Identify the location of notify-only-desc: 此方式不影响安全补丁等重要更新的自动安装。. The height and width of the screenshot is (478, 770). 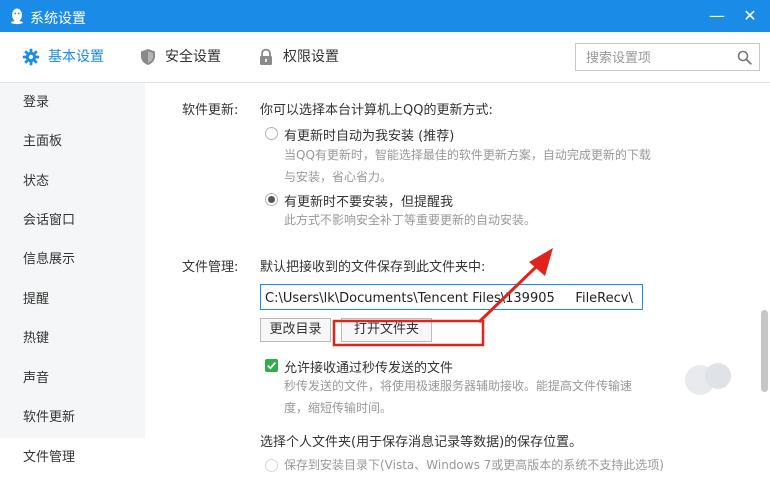
(410, 220).